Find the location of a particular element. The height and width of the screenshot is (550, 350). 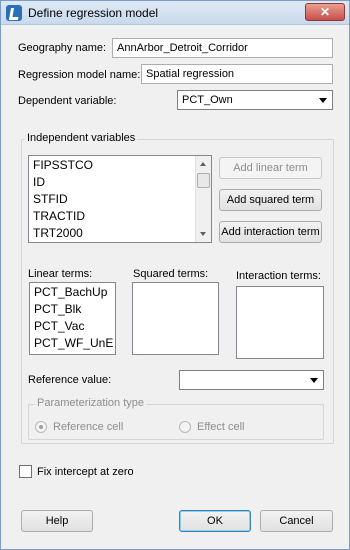

model-name-label: Regression model name: is located at coordinates (79, 75).